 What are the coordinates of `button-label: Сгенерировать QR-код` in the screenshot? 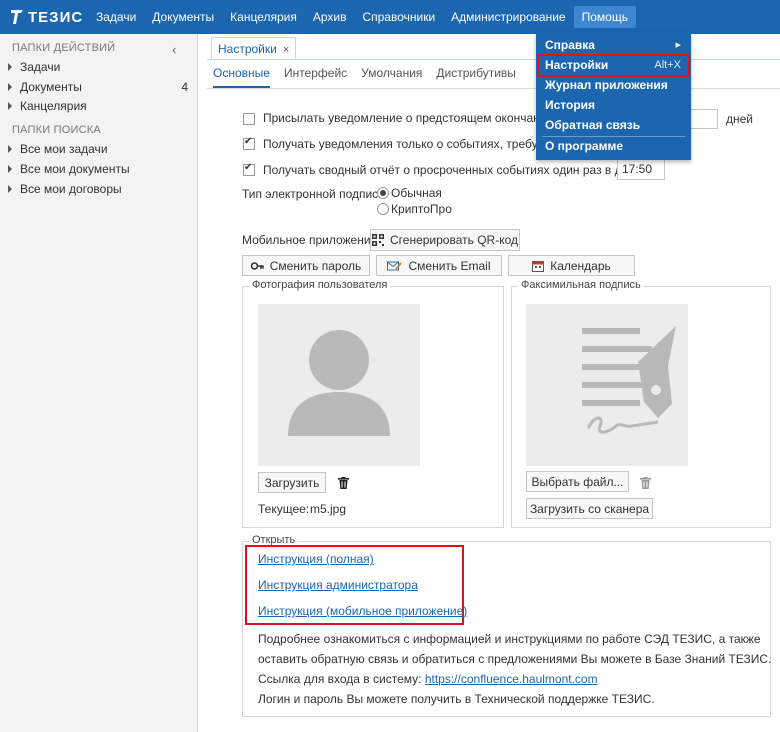 It's located at (453, 240).